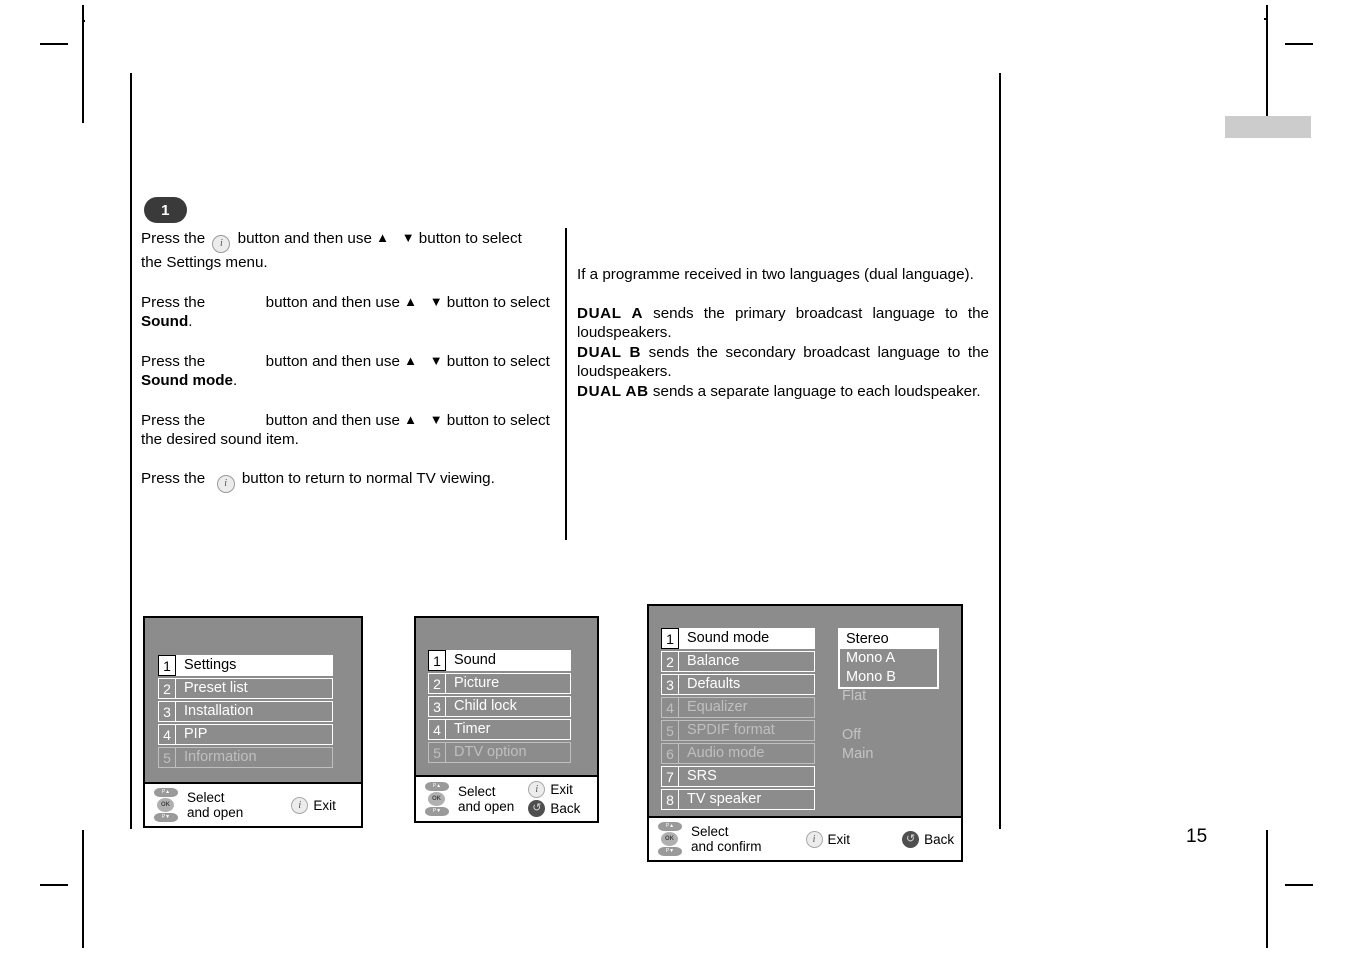 The width and height of the screenshot is (1351, 954). I want to click on osd-row: 2 Balance, so click(738, 661).